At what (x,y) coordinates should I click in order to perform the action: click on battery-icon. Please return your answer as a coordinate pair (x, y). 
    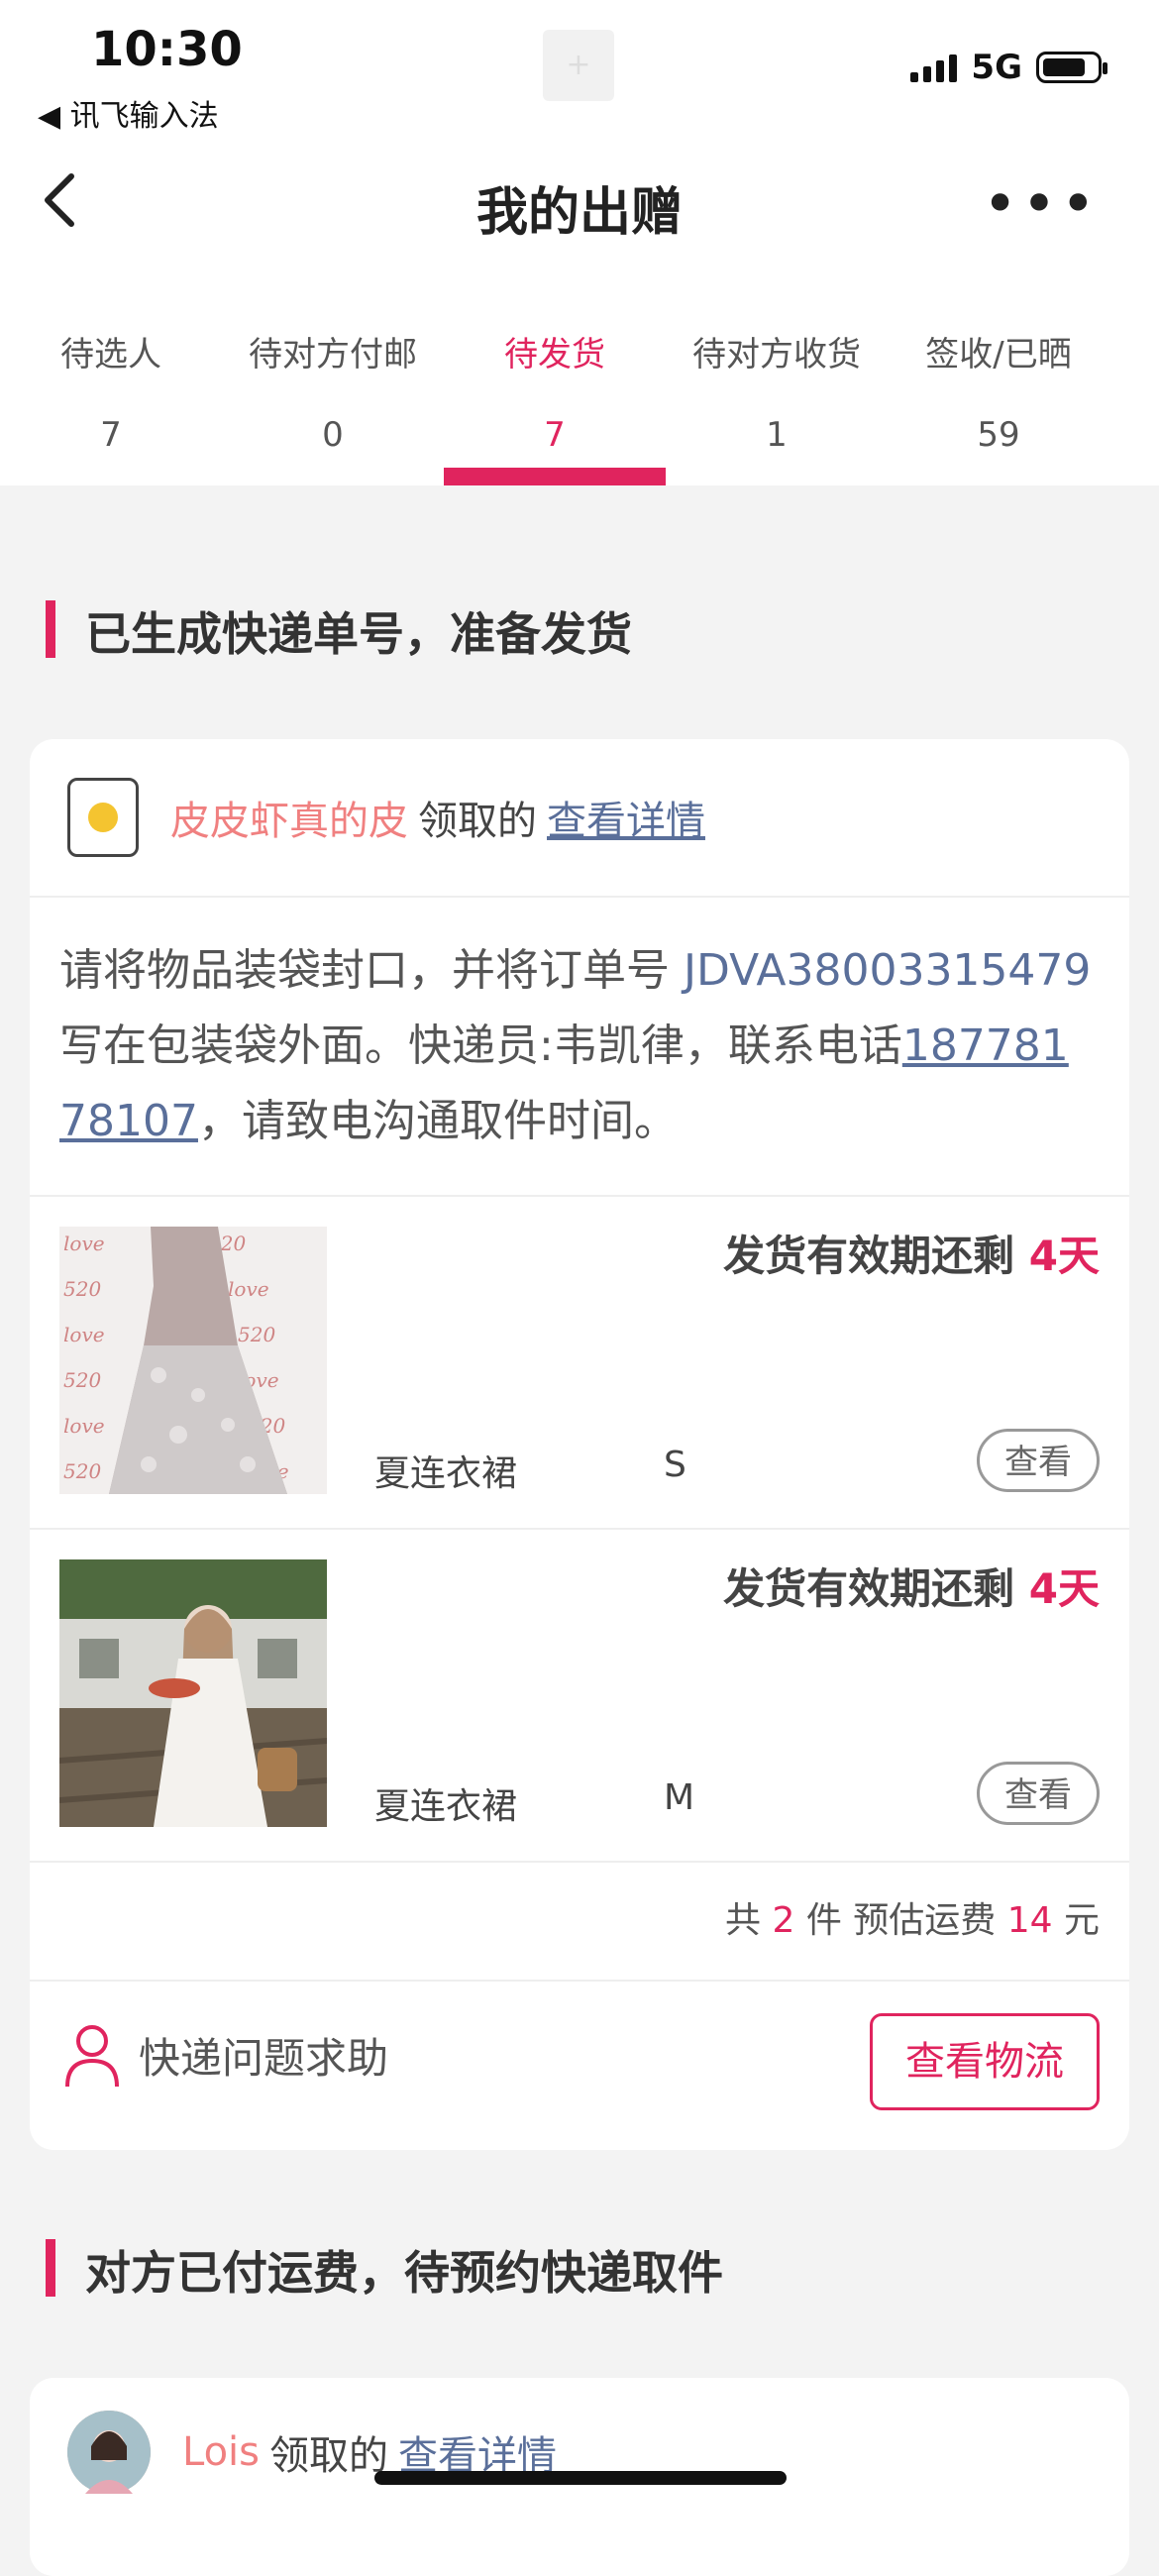
    Looking at the image, I should click on (1071, 67).